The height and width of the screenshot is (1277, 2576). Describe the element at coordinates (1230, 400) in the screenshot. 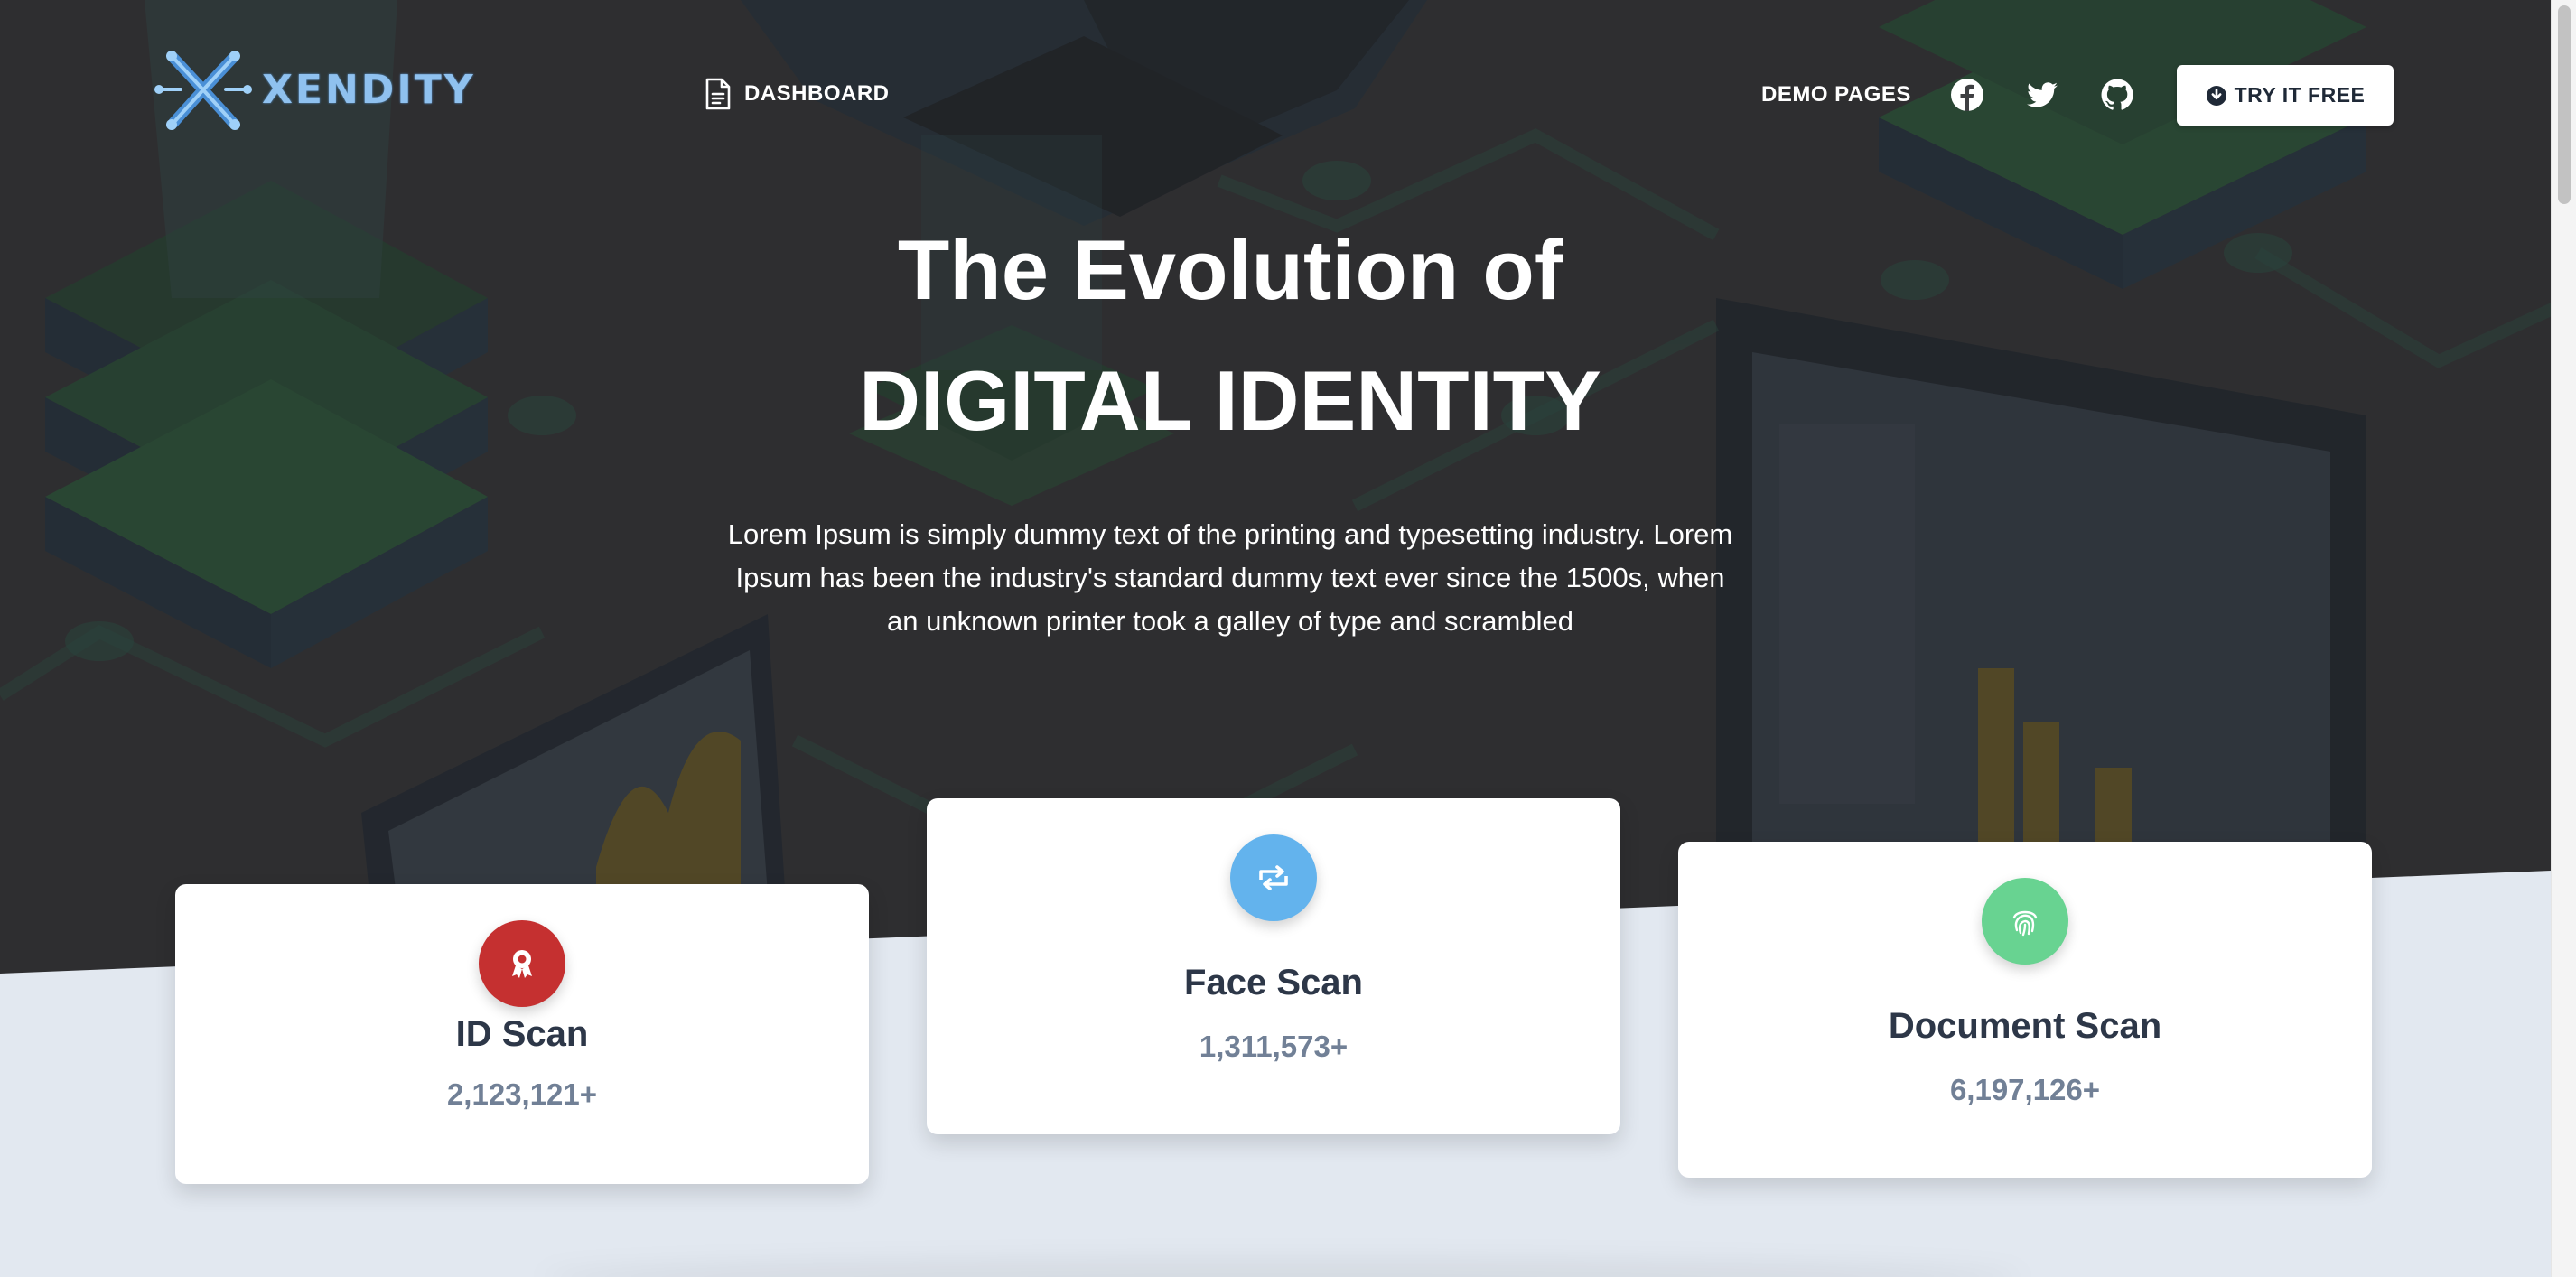

I see `hero-title-line2: DIGITAL IDENTITY` at that location.